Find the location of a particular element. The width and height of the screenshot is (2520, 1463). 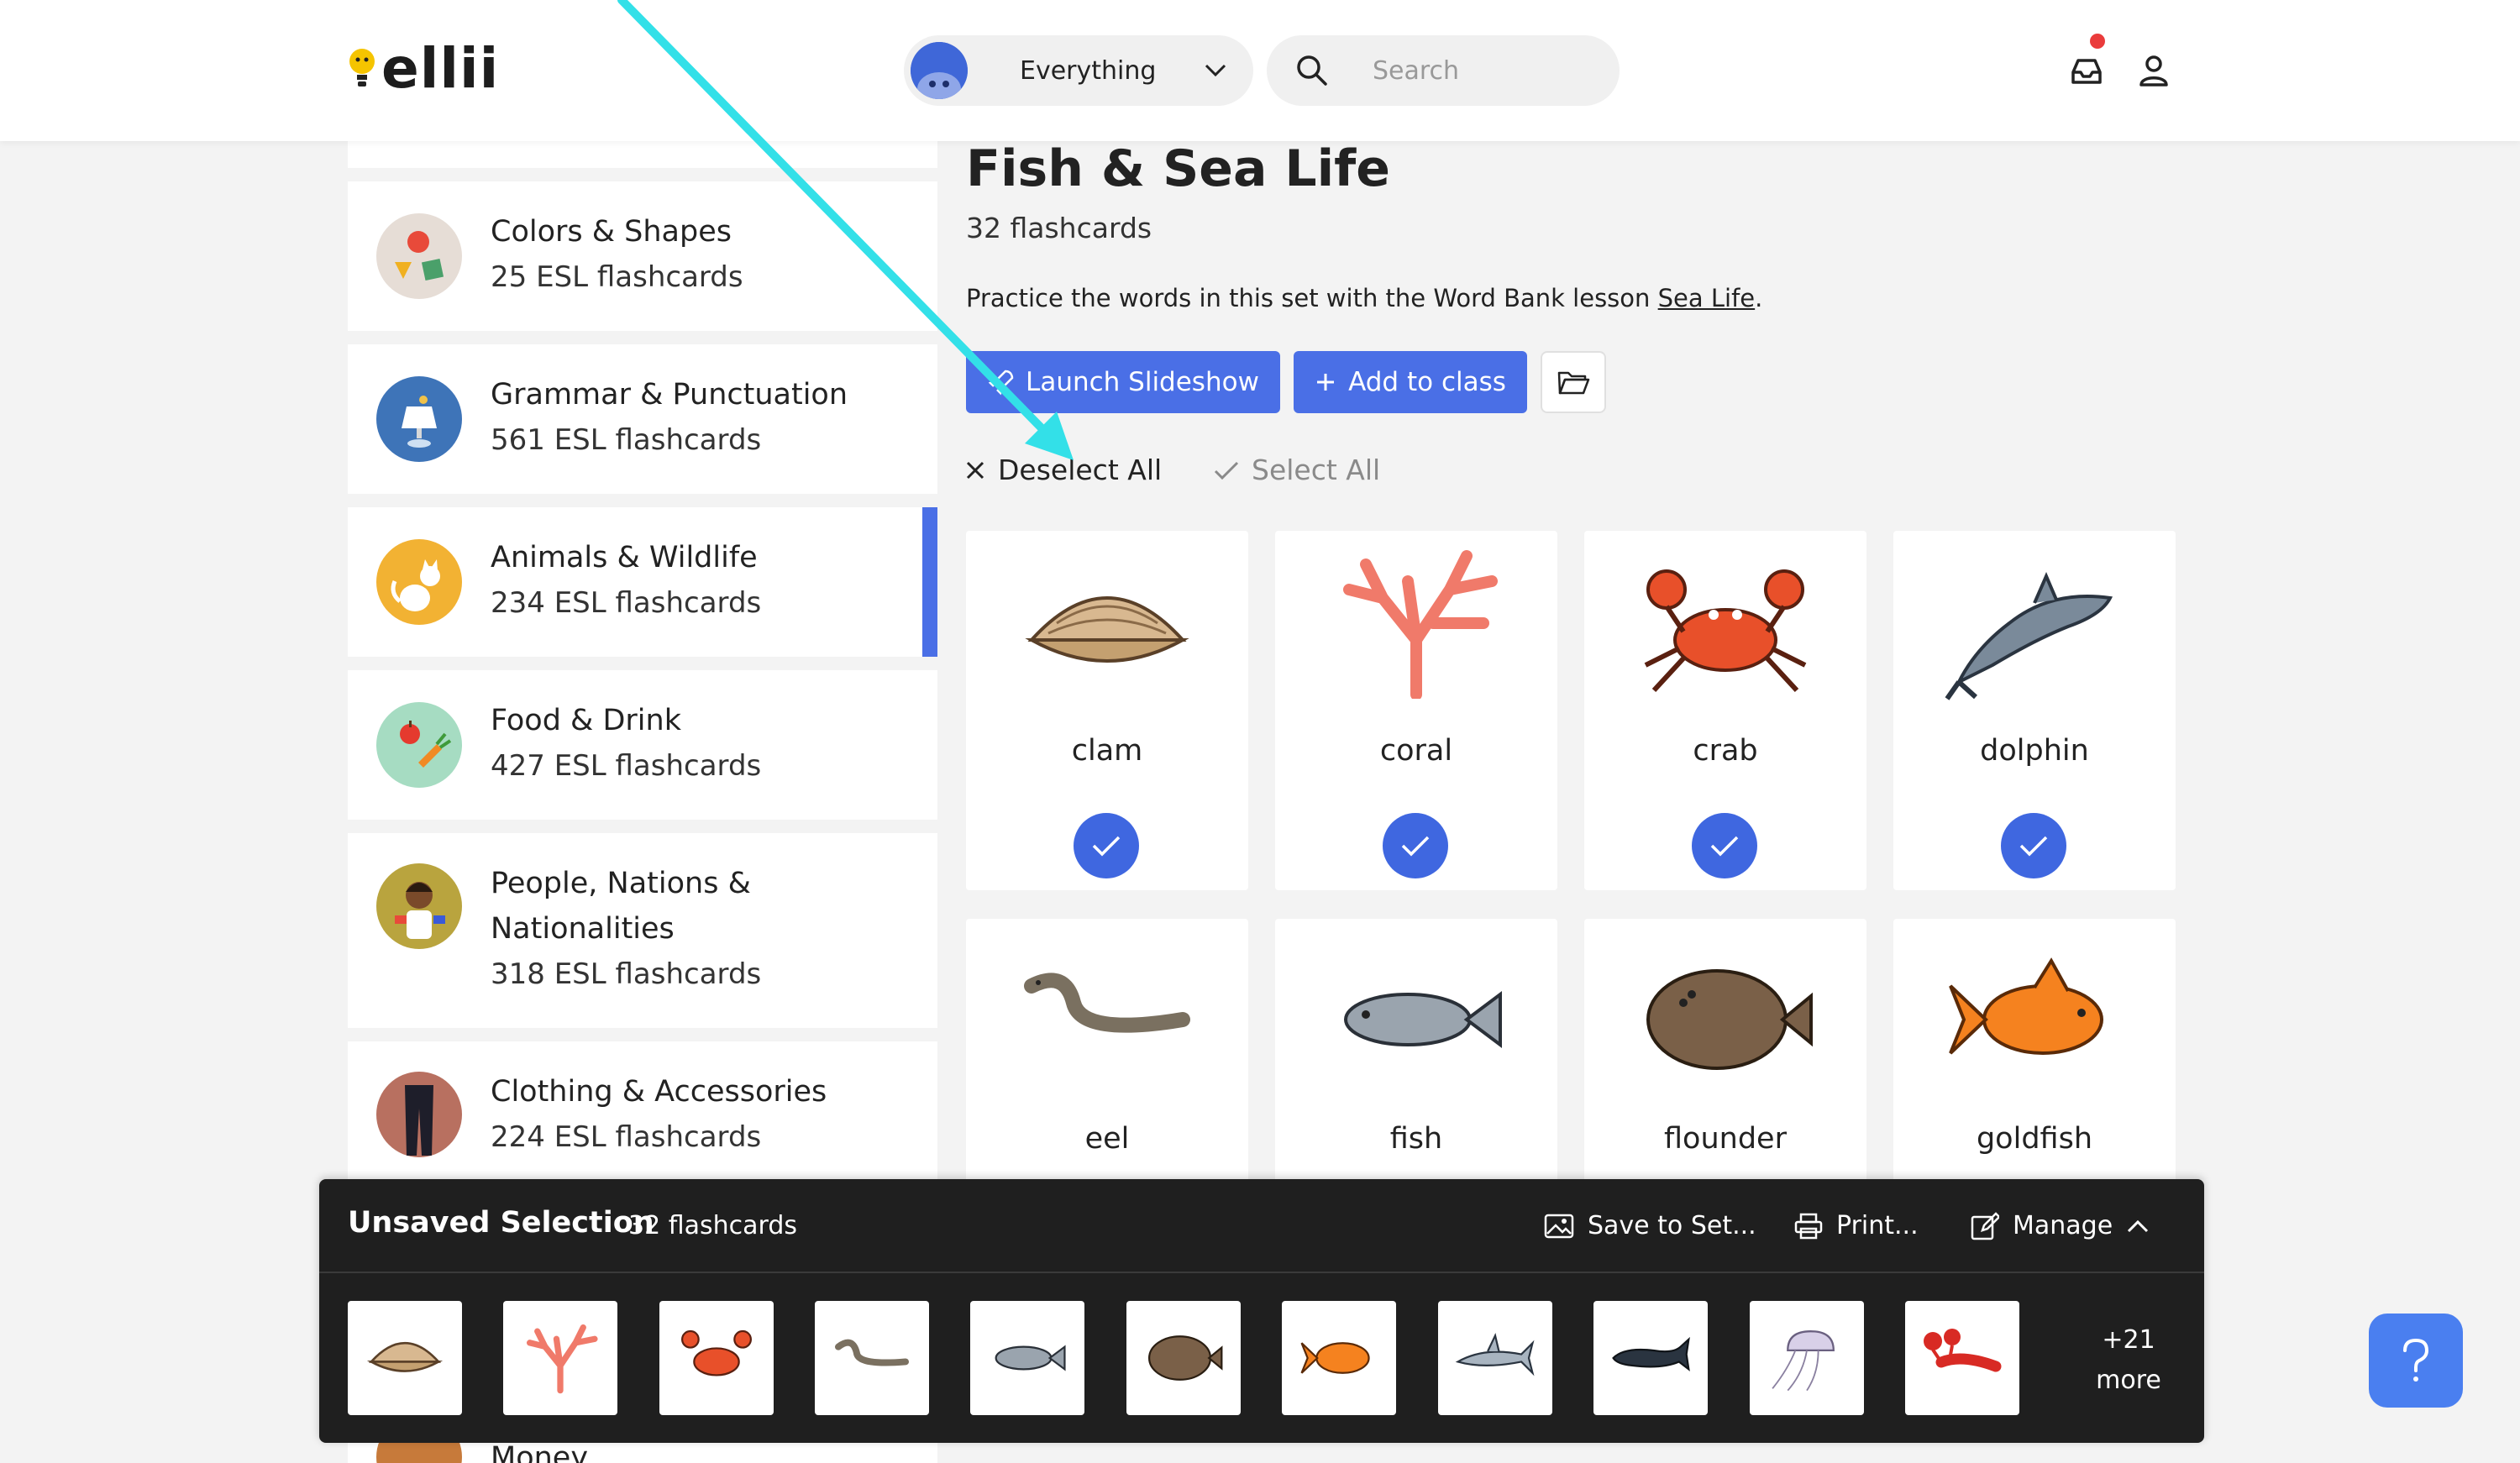

thumbnail-whale is located at coordinates (1650, 1358).